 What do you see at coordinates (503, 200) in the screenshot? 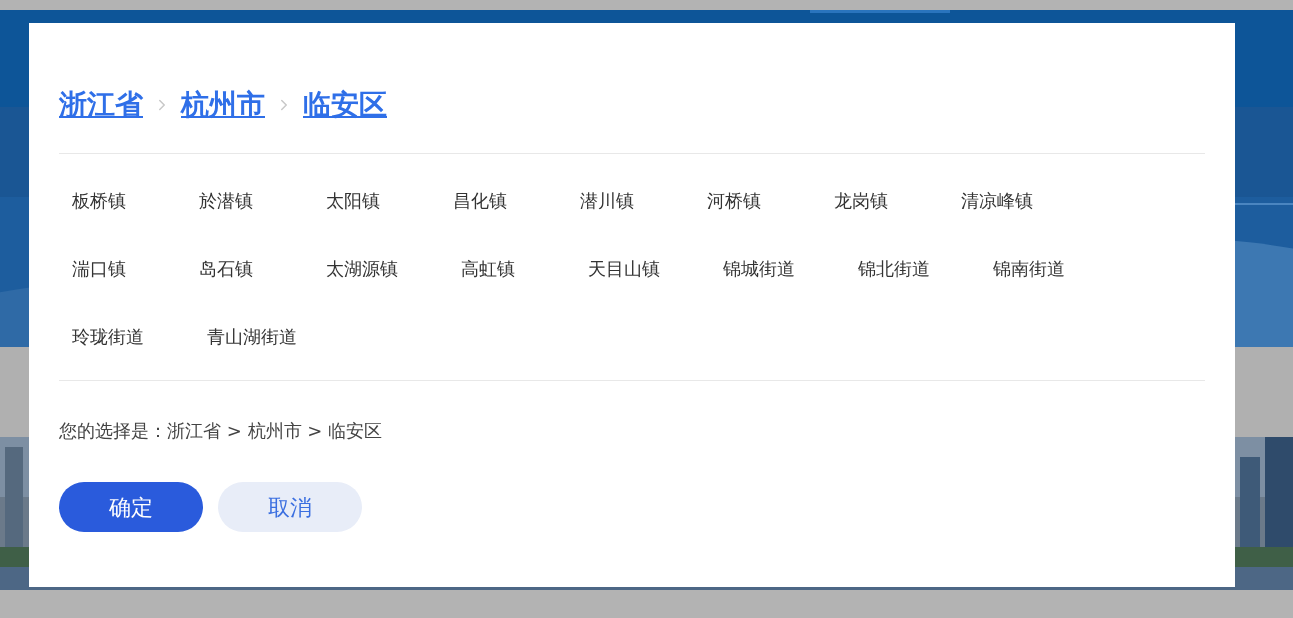
I see `town-option: 昌化镇` at bounding box center [503, 200].